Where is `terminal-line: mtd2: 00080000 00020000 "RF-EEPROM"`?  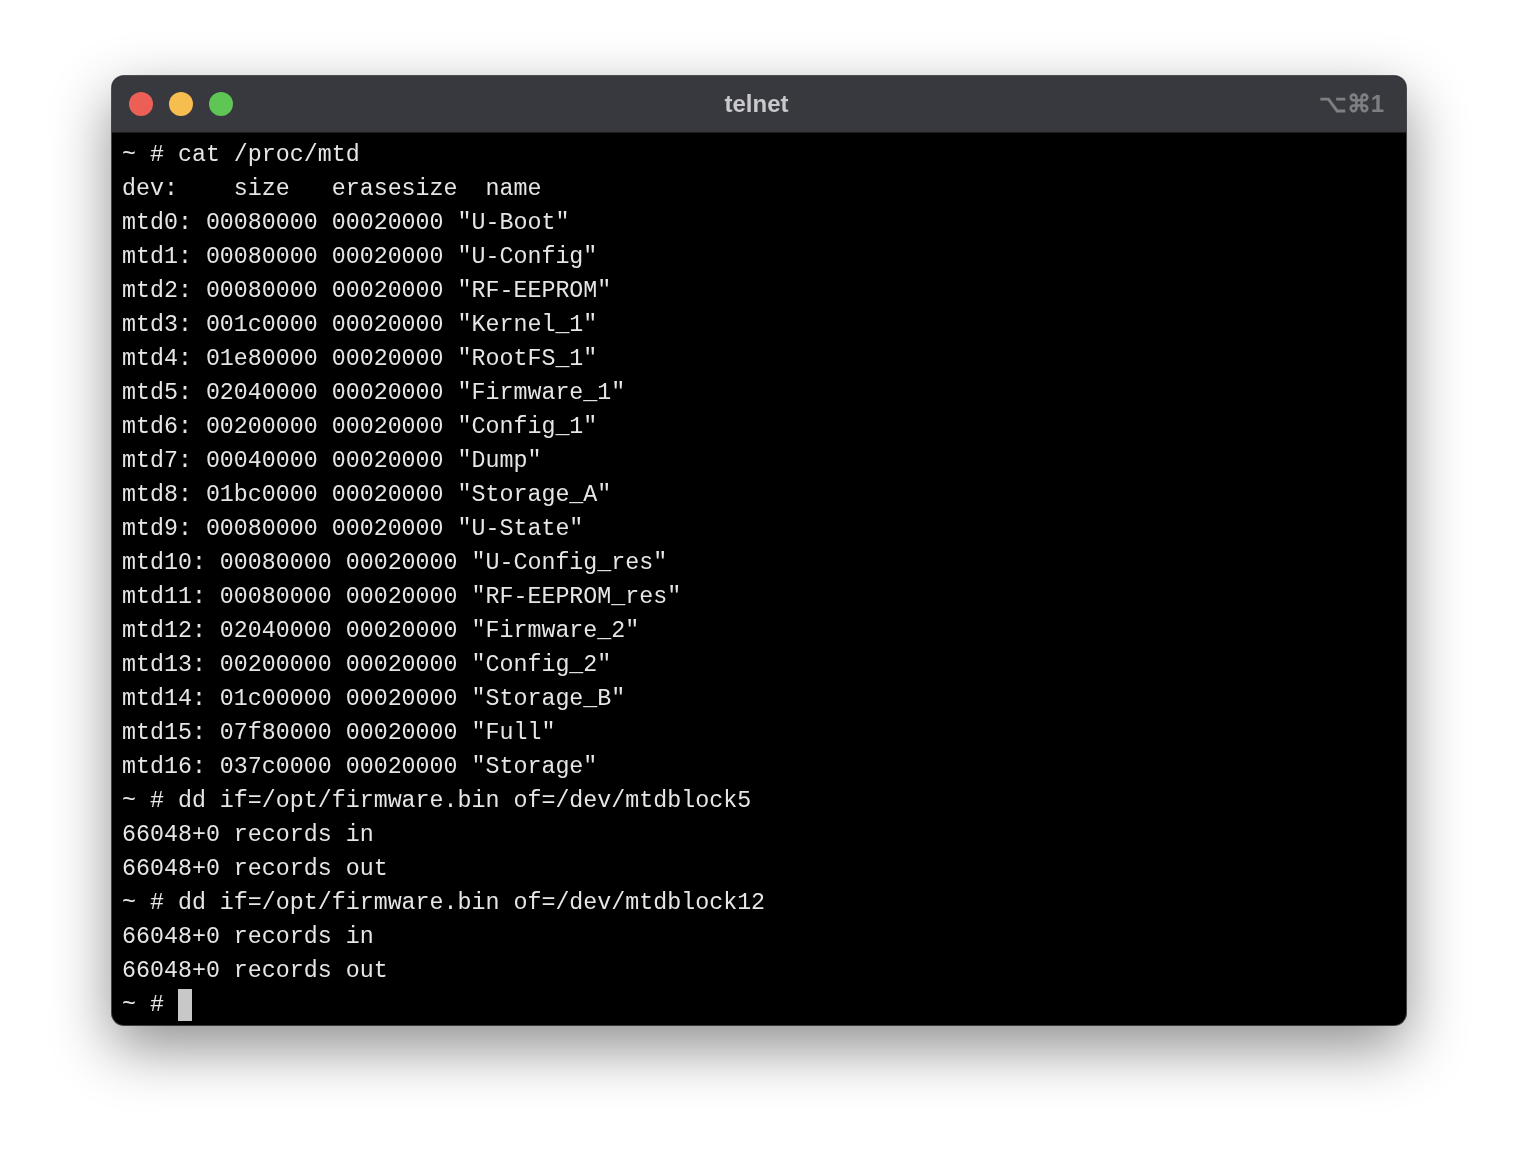 terminal-line: mtd2: 00080000 00020000 "RF-EEPROM" is located at coordinates (367, 291).